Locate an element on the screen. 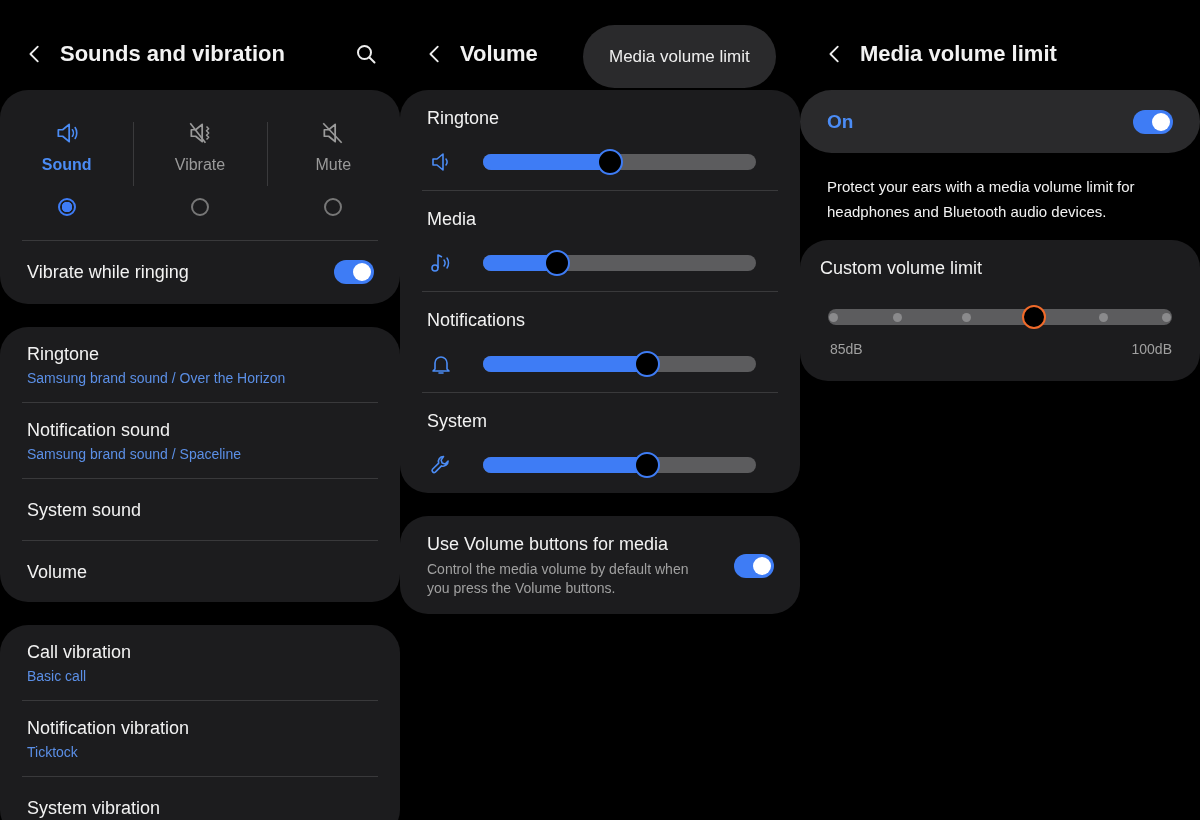 Image resolution: width=1200 pixels, height=820 pixels. mode-option: Sound is located at coordinates (67, 168).